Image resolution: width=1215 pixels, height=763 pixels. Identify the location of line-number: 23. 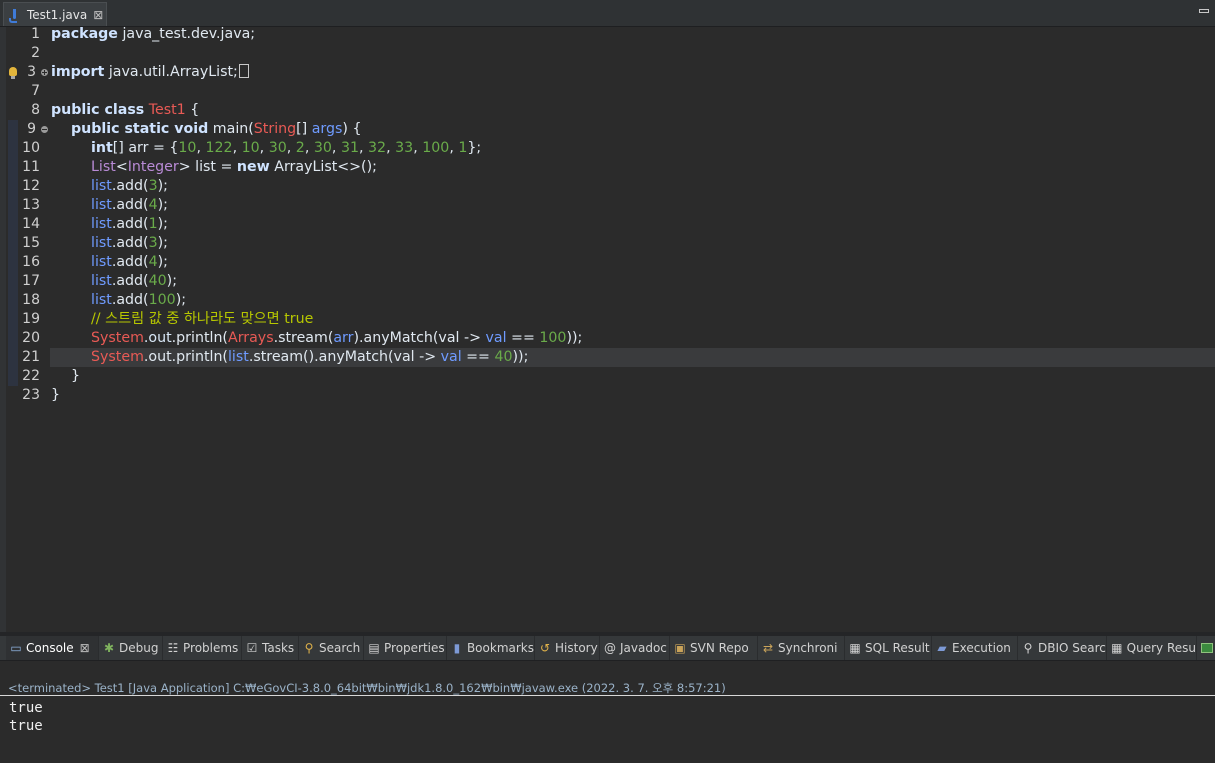
(31, 395).